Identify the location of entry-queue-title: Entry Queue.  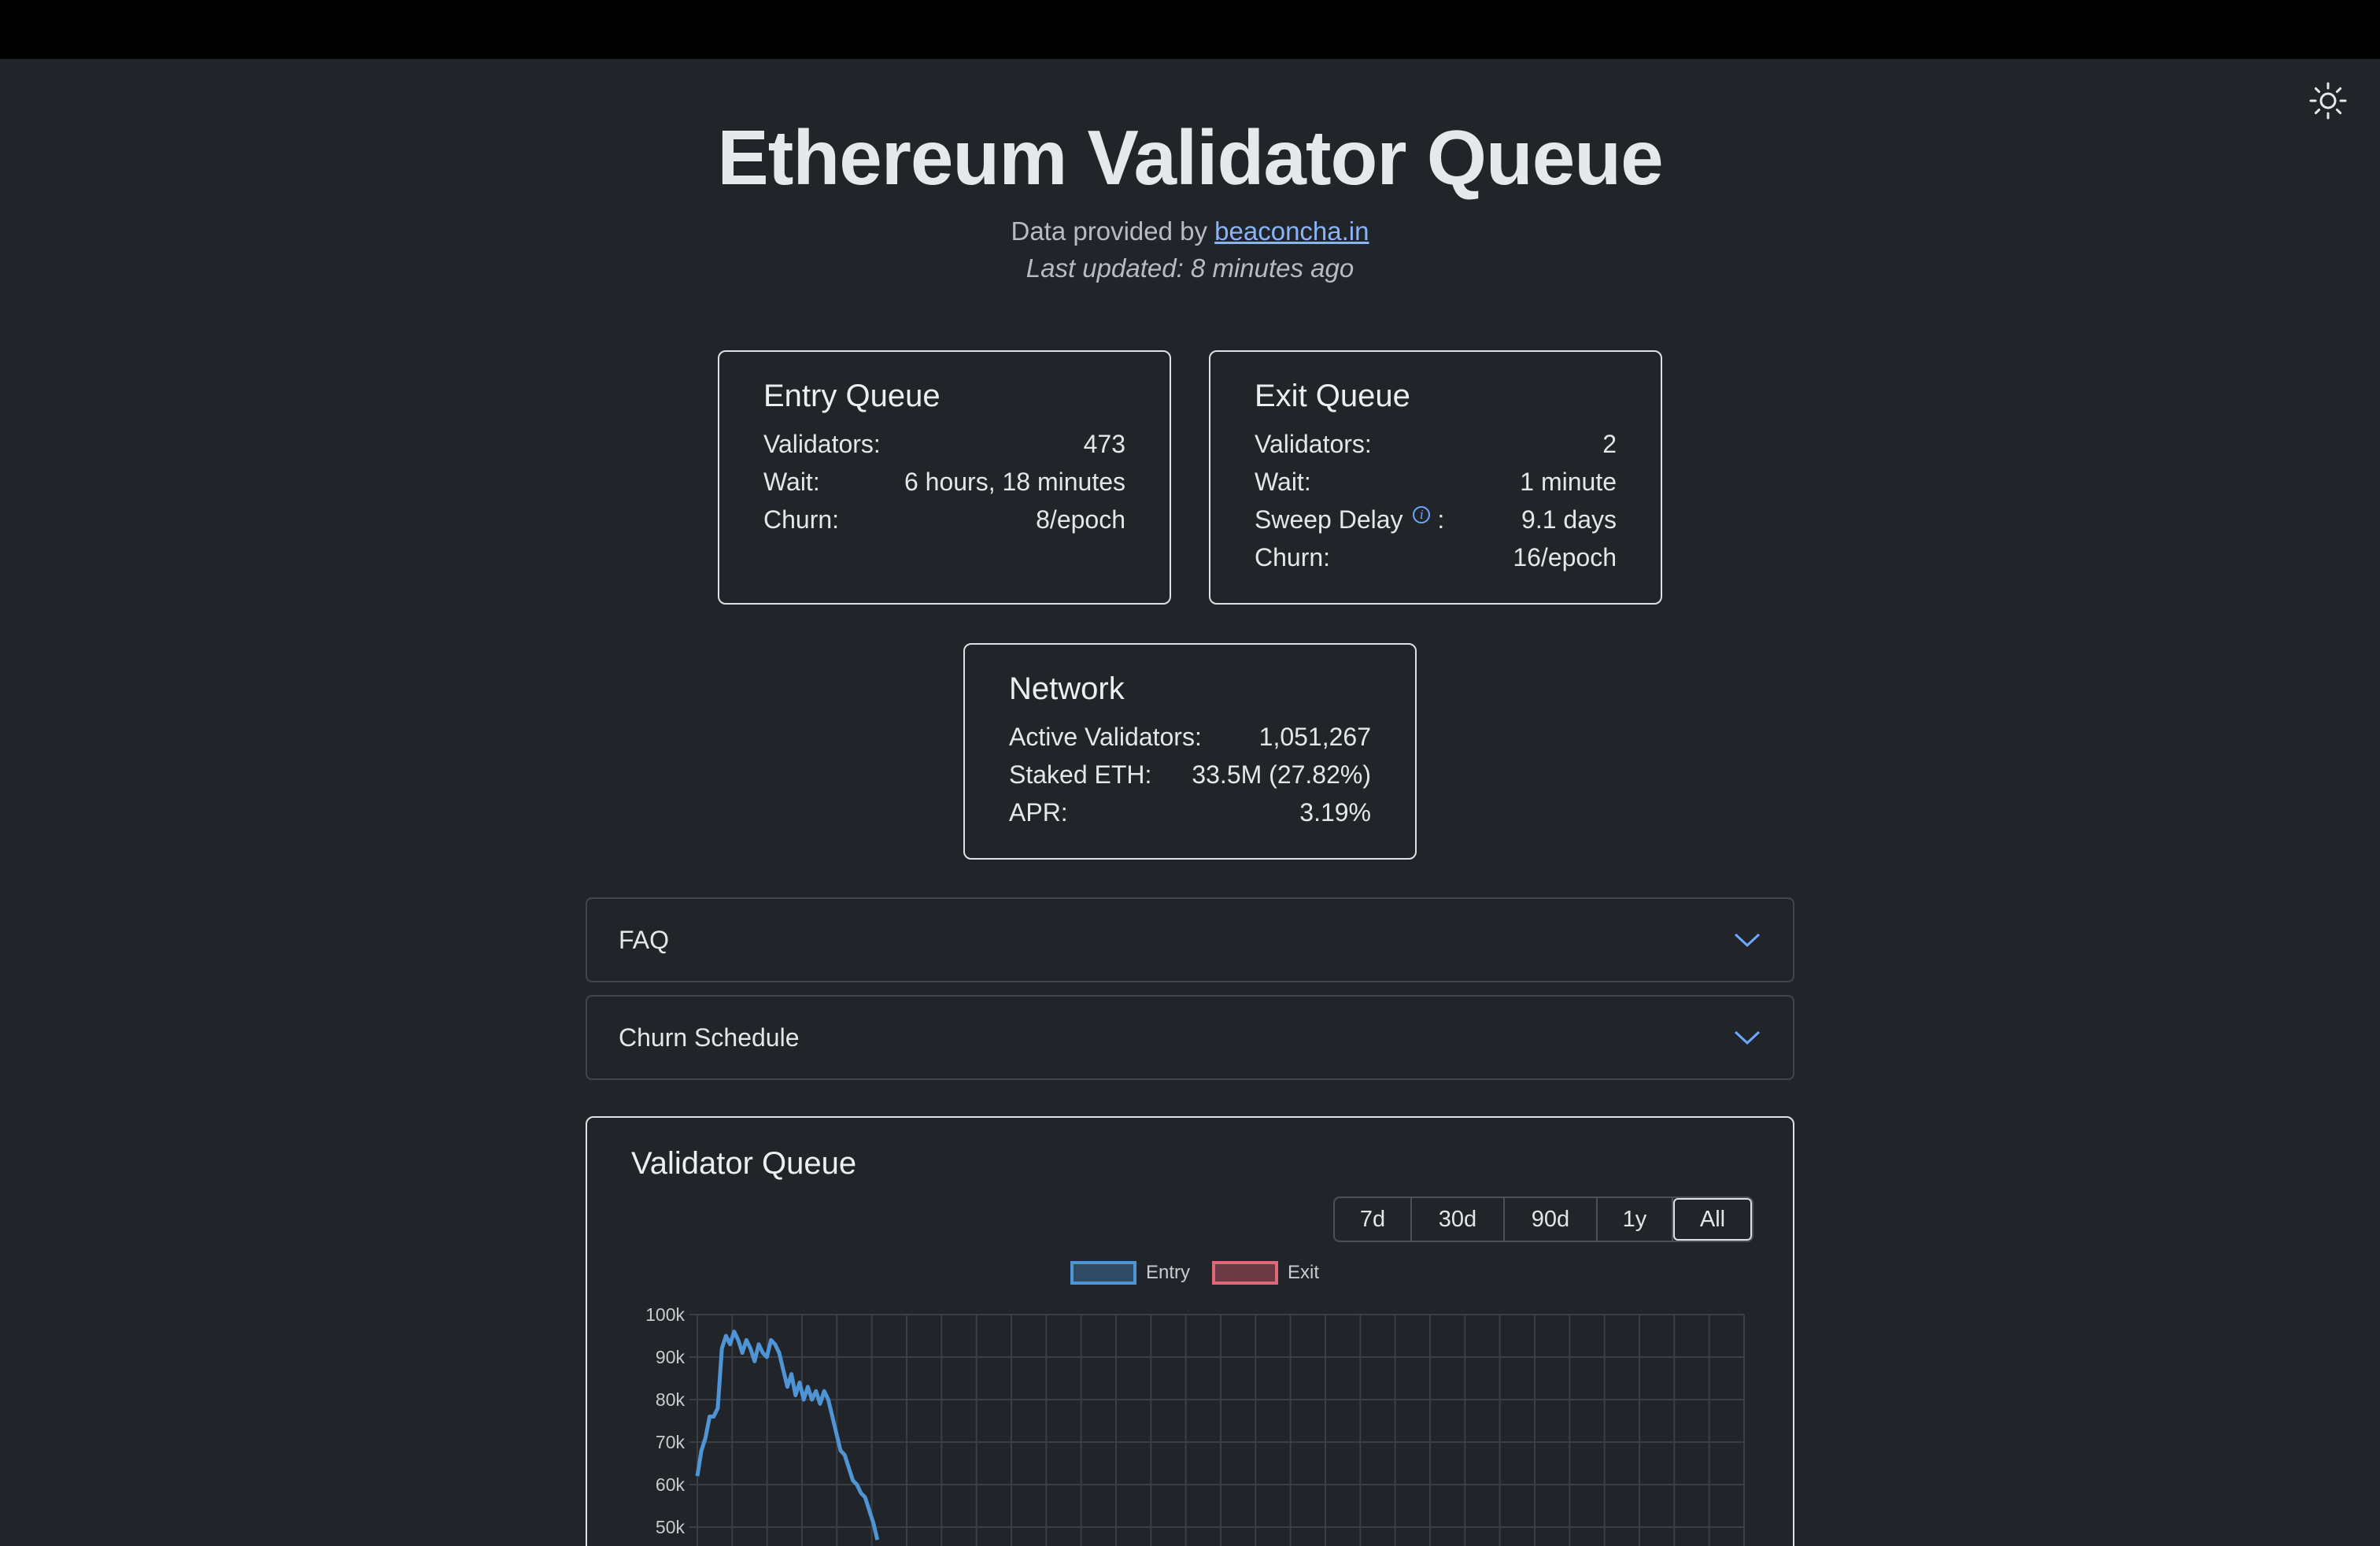
(852, 396).